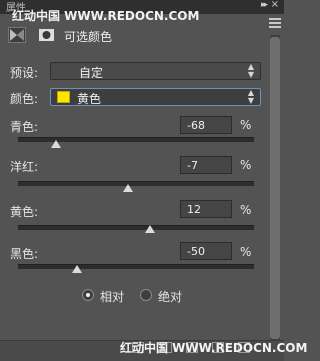 This screenshot has width=320, height=361. What do you see at coordinates (155, 71) in the screenshot?
I see `preset-dropdown: 自定 ▲ ▼` at bounding box center [155, 71].